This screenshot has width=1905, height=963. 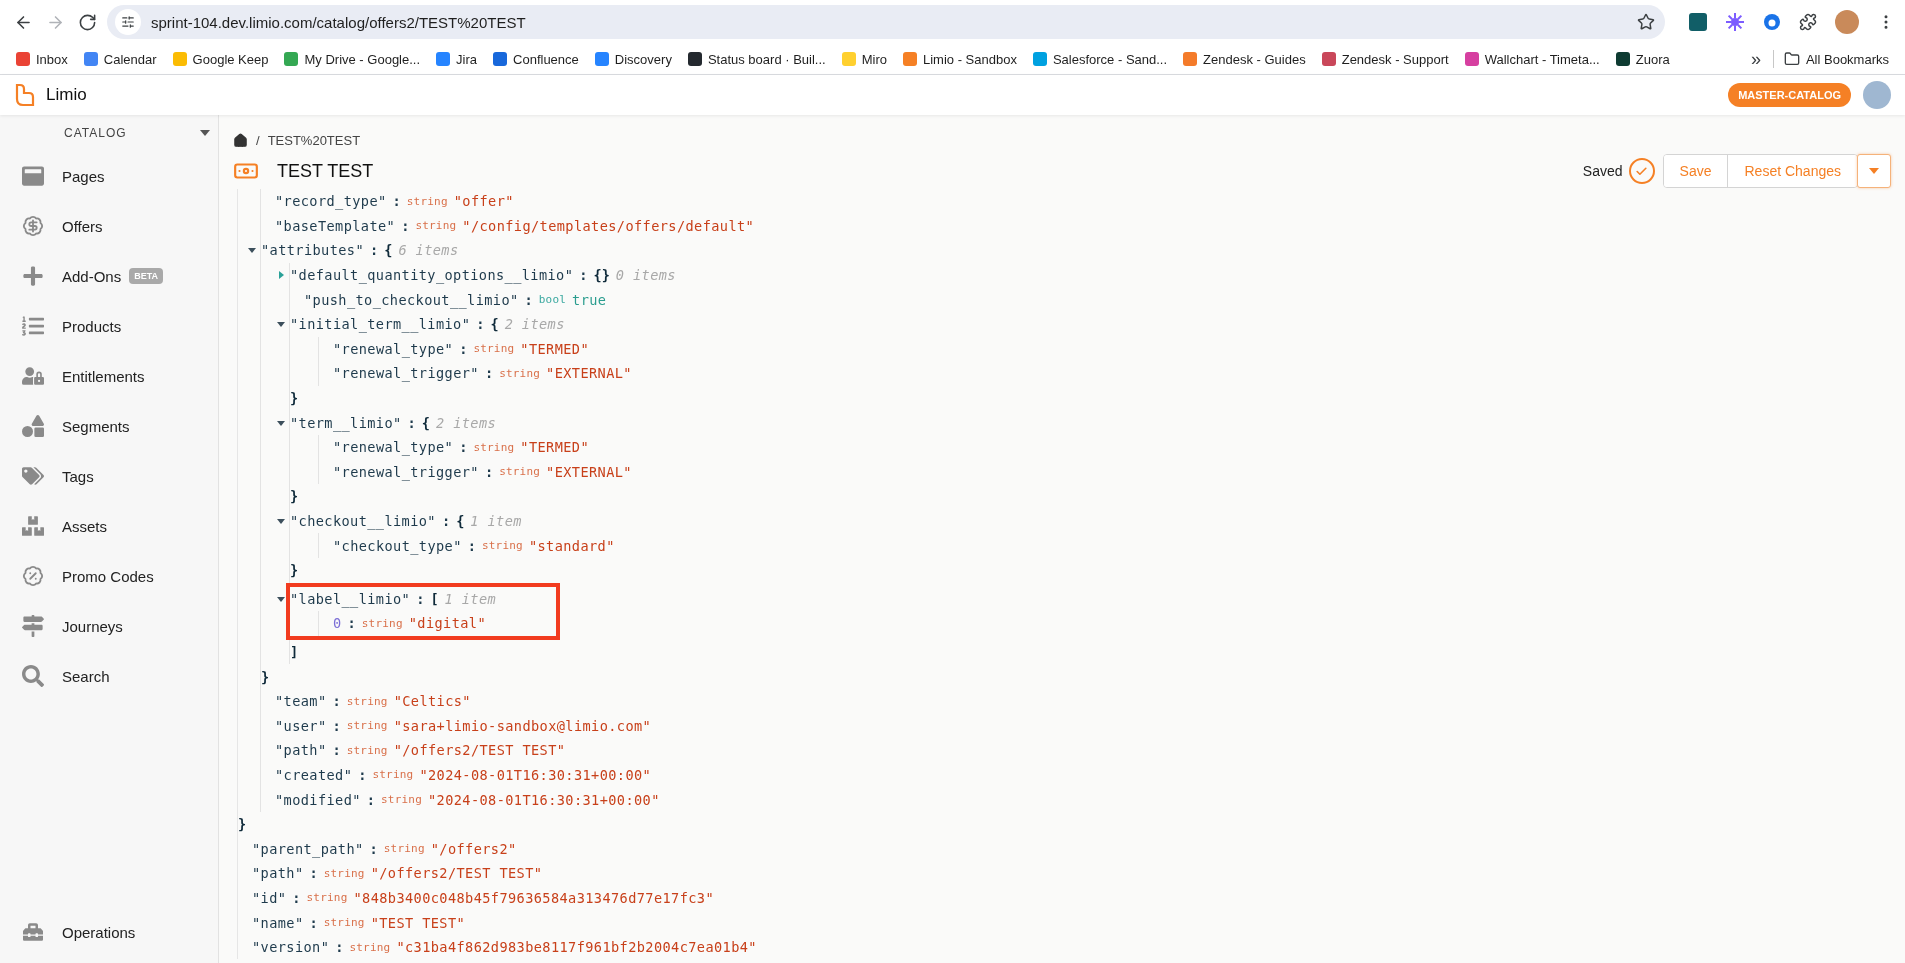 I want to click on star-icon, so click(x=1646, y=22).